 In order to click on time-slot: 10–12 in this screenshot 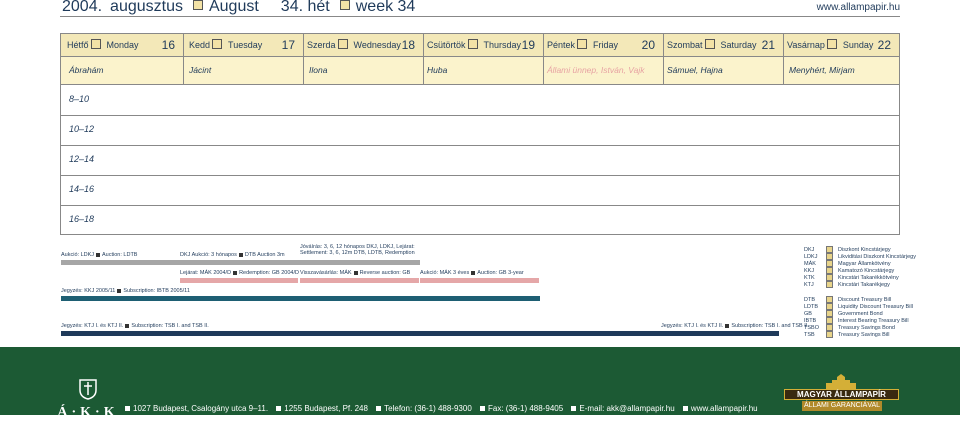, I will do `click(480, 130)`.